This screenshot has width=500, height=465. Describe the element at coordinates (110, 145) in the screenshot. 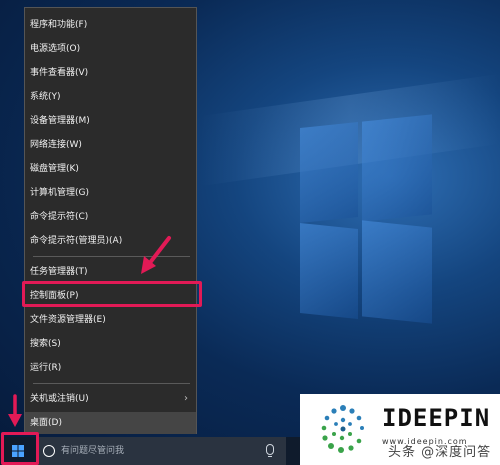

I see `menu-item-network-connections: 网络连接(W)` at that location.